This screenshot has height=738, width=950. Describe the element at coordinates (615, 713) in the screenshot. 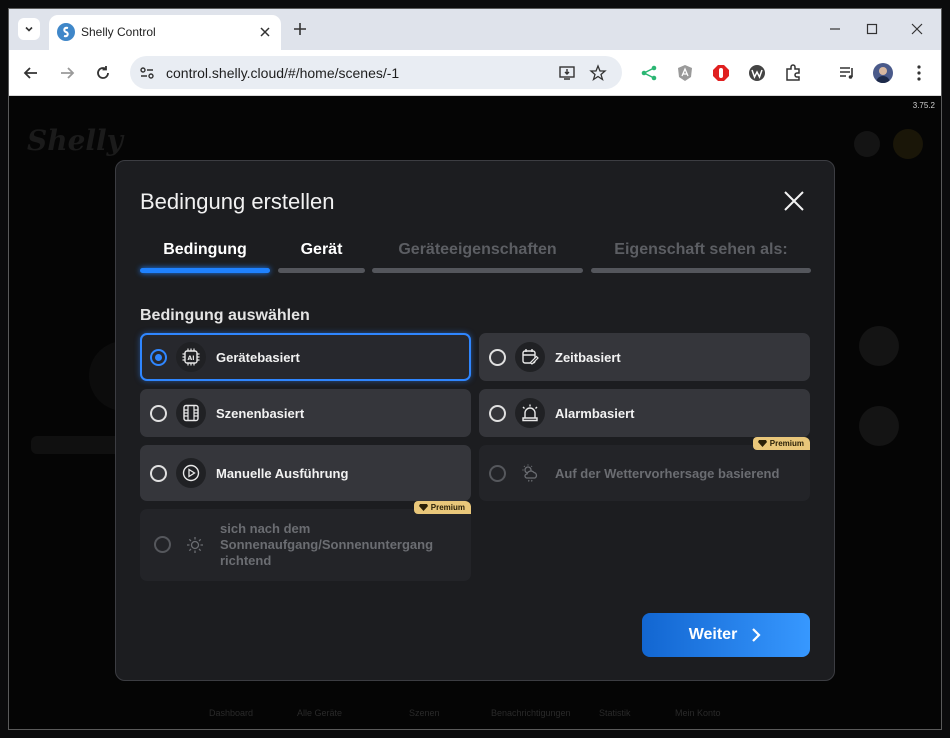

I see `bg-nav-statistics: Statistik` at that location.